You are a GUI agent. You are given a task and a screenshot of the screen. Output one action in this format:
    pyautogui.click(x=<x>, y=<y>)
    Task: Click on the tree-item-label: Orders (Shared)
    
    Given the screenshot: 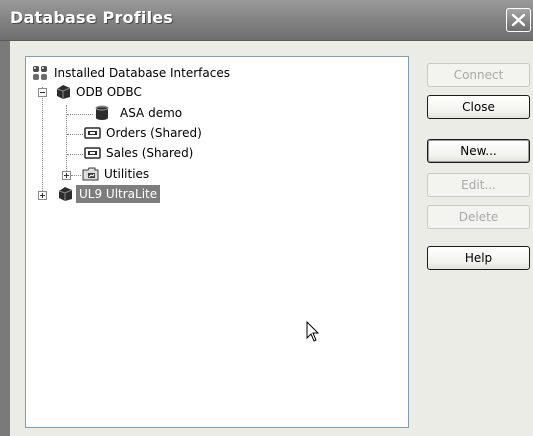 What is the action you would take?
    pyautogui.click(x=154, y=133)
    